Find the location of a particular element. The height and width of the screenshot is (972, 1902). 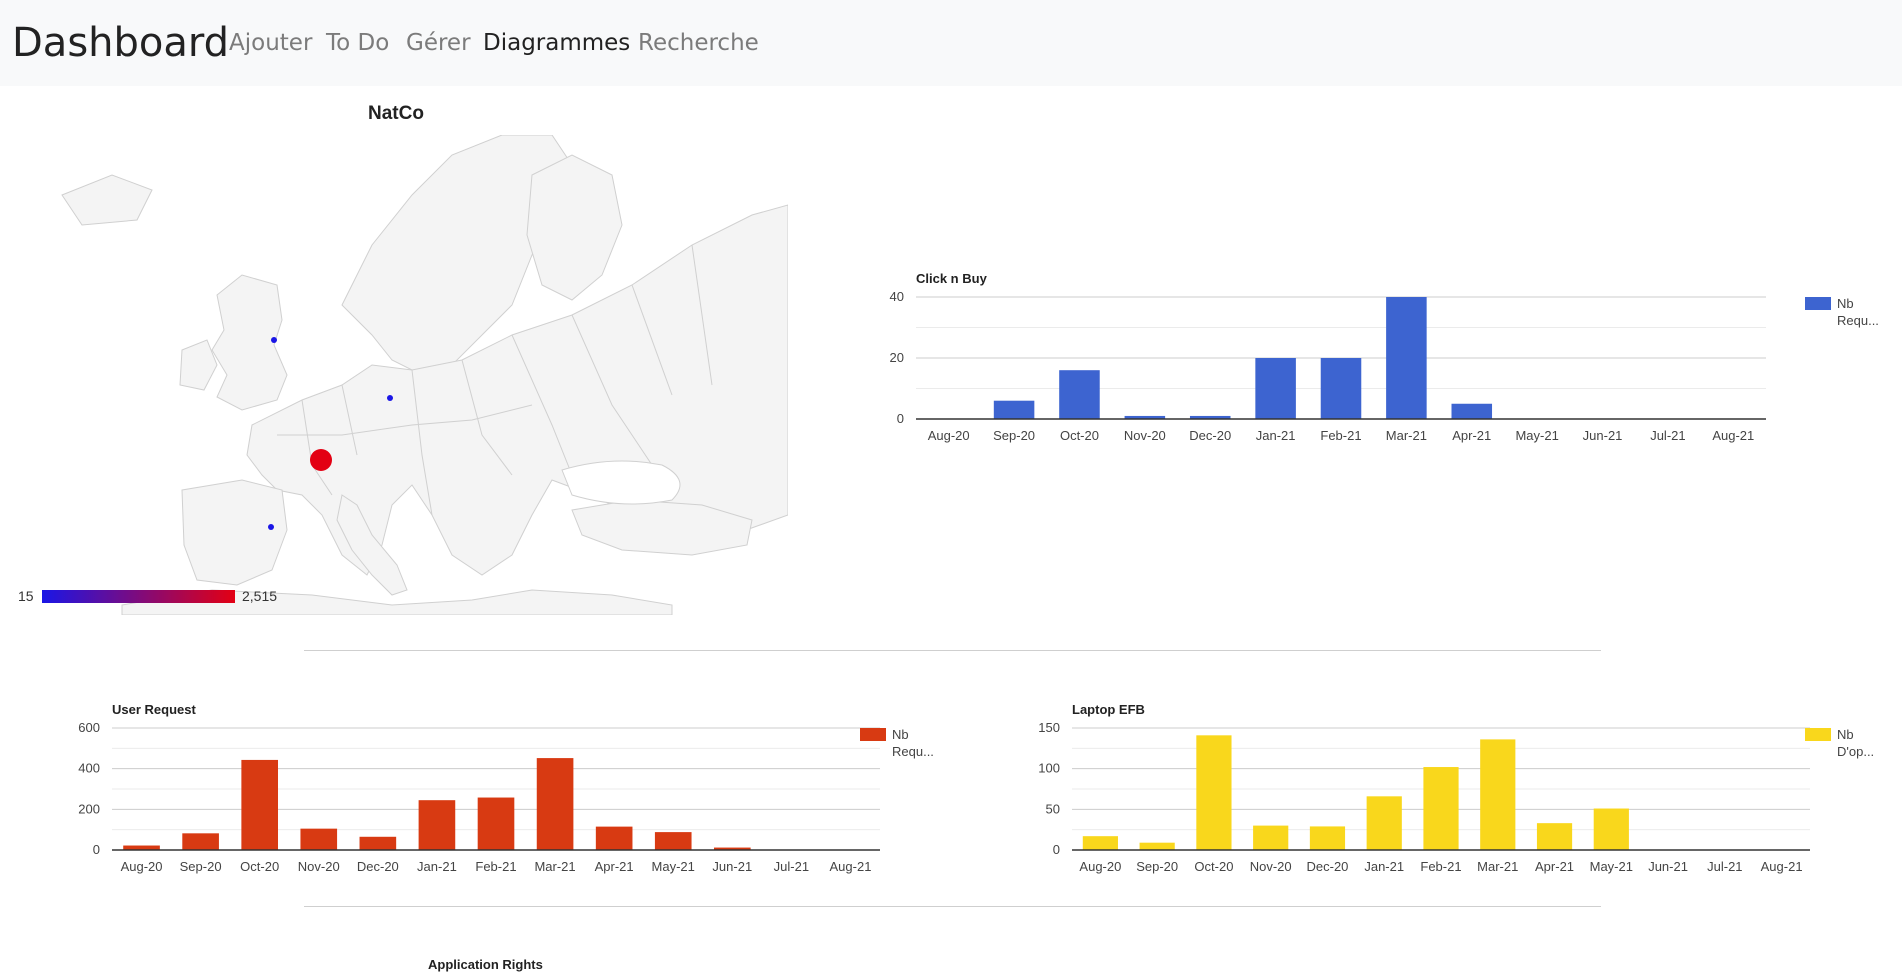

x-tick-label: Apr-21 is located at coordinates (1471, 435).